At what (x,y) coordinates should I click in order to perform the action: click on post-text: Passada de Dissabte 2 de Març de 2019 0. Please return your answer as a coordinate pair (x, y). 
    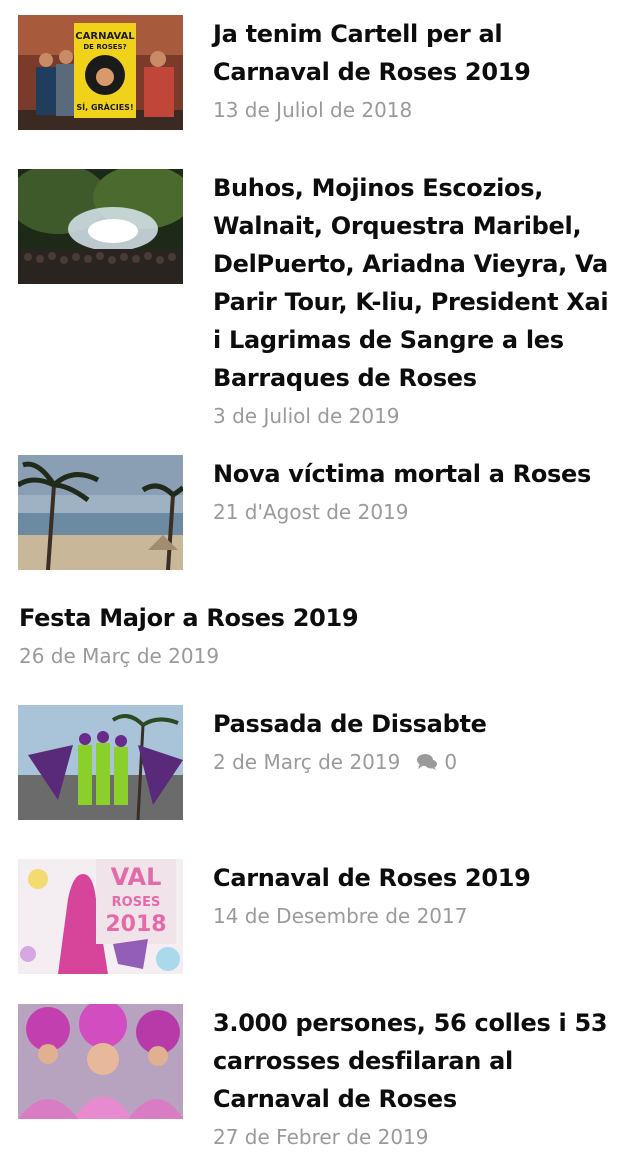
    Looking at the image, I should click on (413, 743).